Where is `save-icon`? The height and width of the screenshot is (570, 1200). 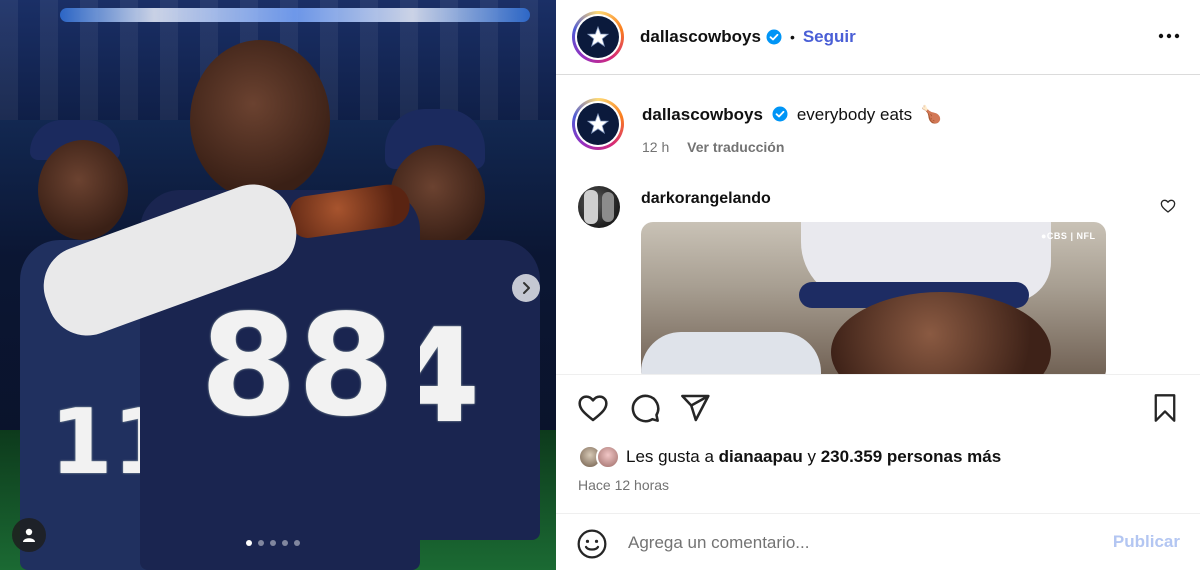
save-icon is located at coordinates (1165, 408).